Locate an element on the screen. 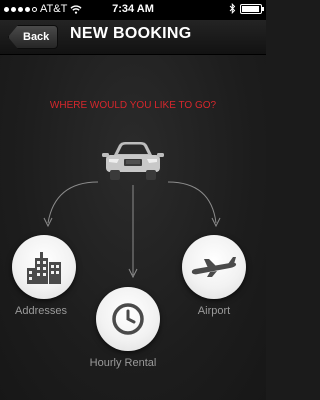  status-bar: AT&T 7:34 AM is located at coordinates (133, 10).